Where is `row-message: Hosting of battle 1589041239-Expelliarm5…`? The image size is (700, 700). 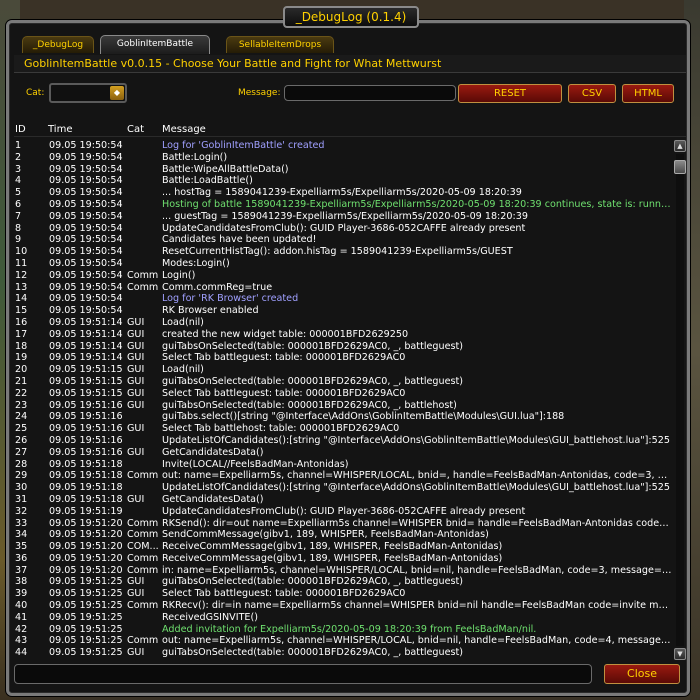
row-message: Hosting of battle 1589041239-Expelliarm5… is located at coordinates (417, 204).